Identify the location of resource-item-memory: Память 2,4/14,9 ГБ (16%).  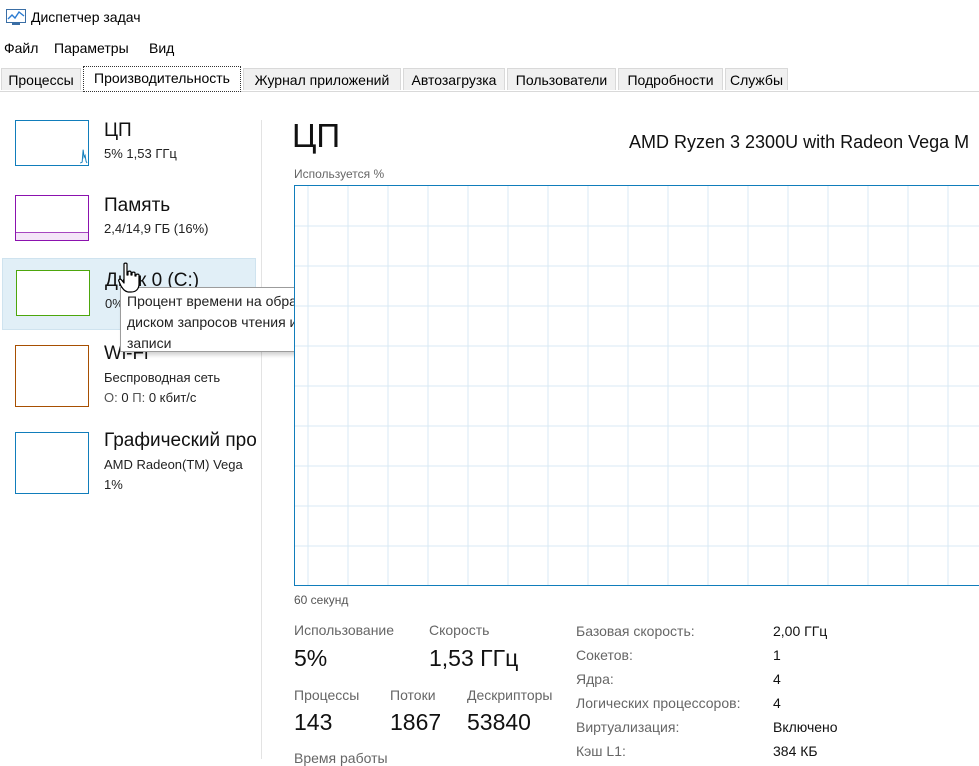
(129, 223).